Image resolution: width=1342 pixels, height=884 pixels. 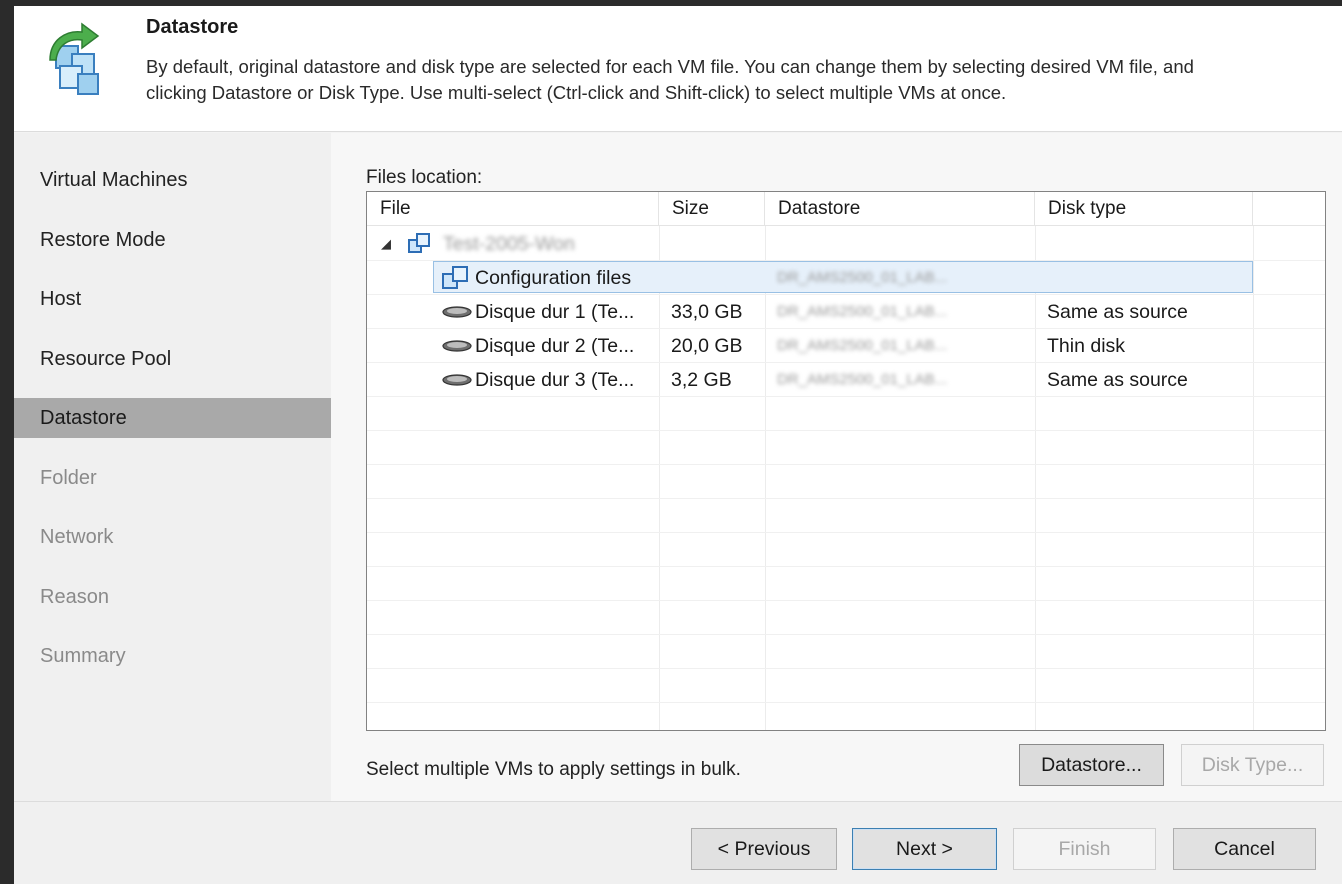 What do you see at coordinates (764, 849) in the screenshot?
I see `previous-button: < Previous` at bounding box center [764, 849].